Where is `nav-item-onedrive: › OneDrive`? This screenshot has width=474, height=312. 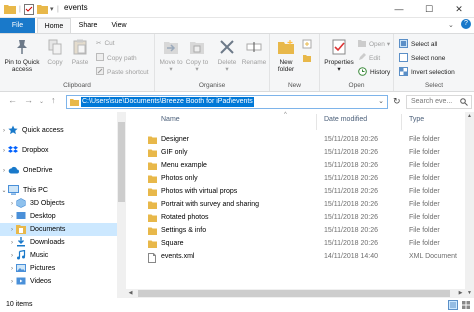 nav-item-onedrive: › OneDrive is located at coordinates (60, 170).